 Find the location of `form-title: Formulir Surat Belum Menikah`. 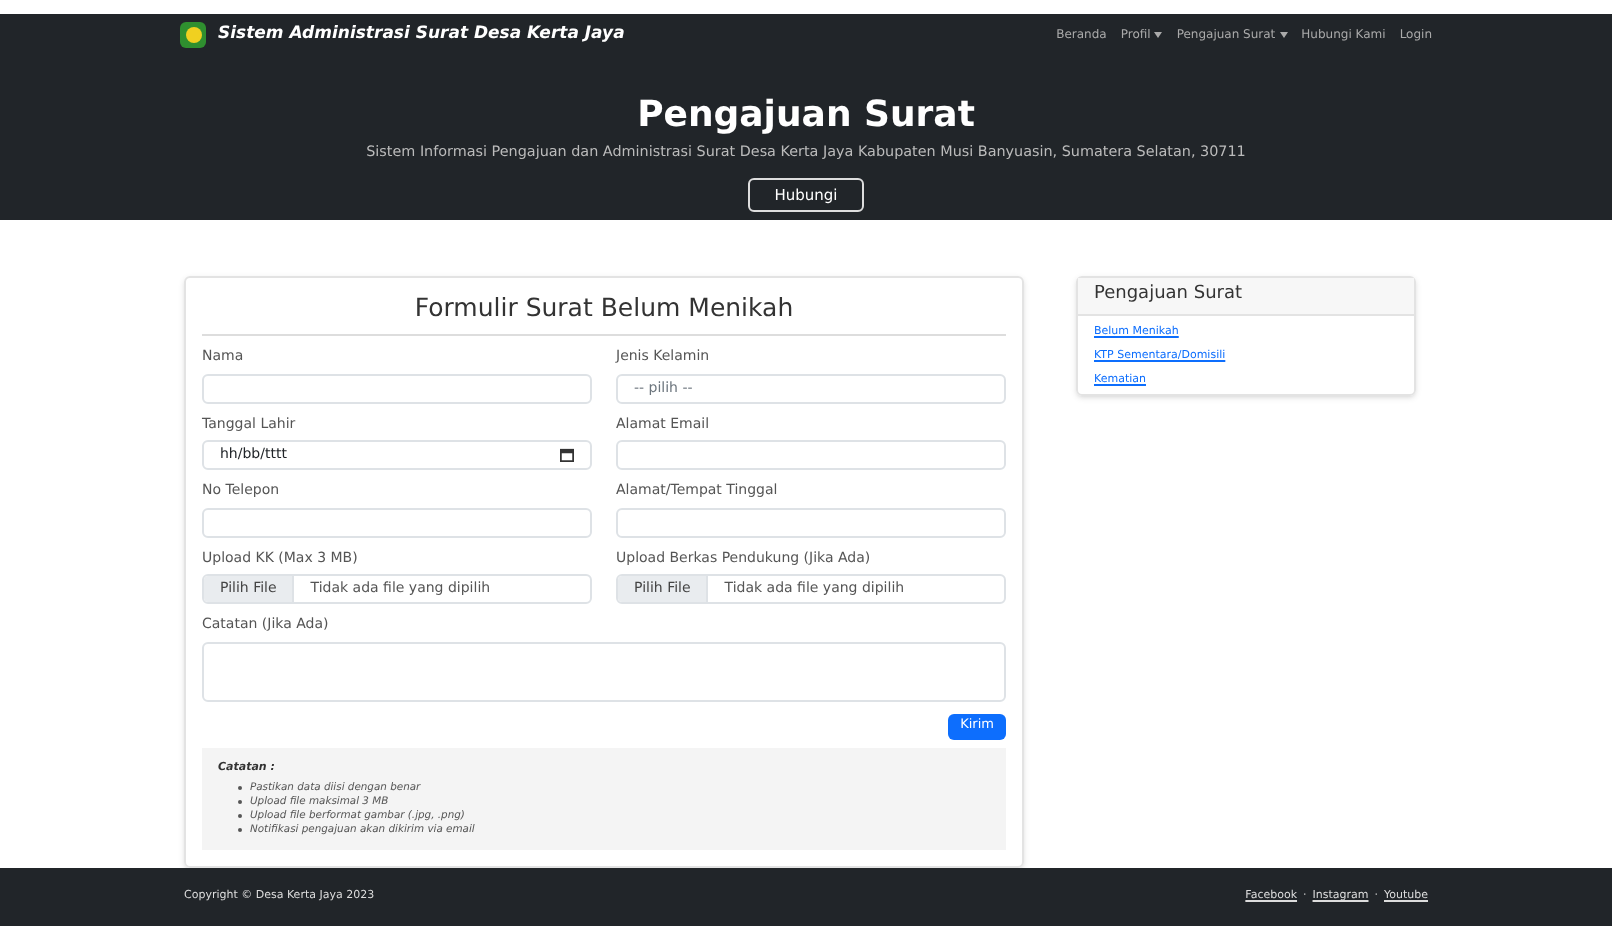

form-title: Formulir Surat Belum Menikah is located at coordinates (604, 313).